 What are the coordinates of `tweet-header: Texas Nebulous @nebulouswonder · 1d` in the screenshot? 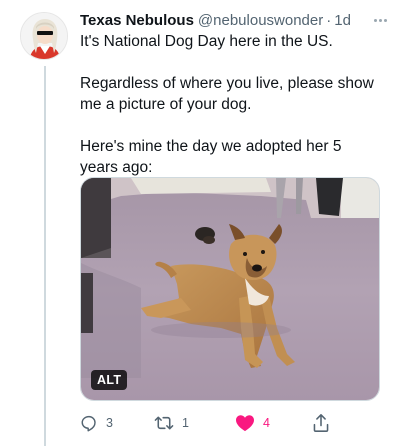 It's located at (230, 20).